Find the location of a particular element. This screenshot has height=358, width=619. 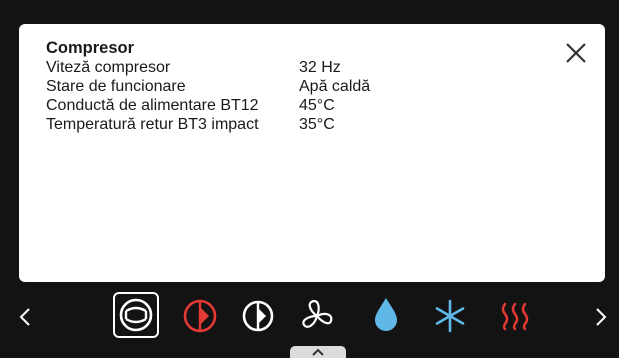

info-row-value: 35°C is located at coordinates (317, 124).